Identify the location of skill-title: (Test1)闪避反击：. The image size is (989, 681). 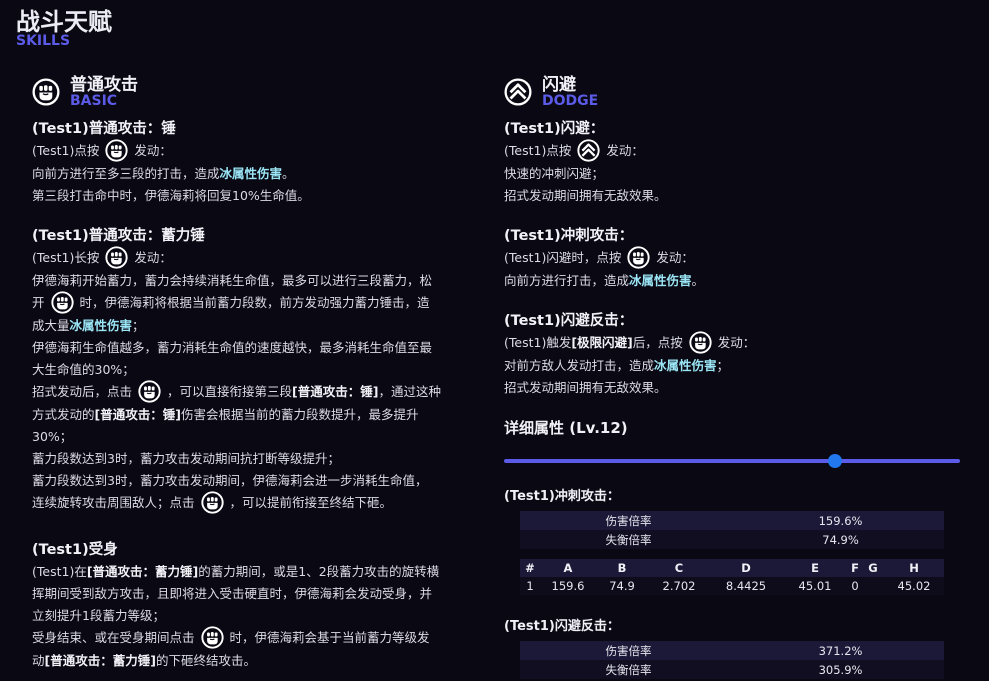
(569, 321).